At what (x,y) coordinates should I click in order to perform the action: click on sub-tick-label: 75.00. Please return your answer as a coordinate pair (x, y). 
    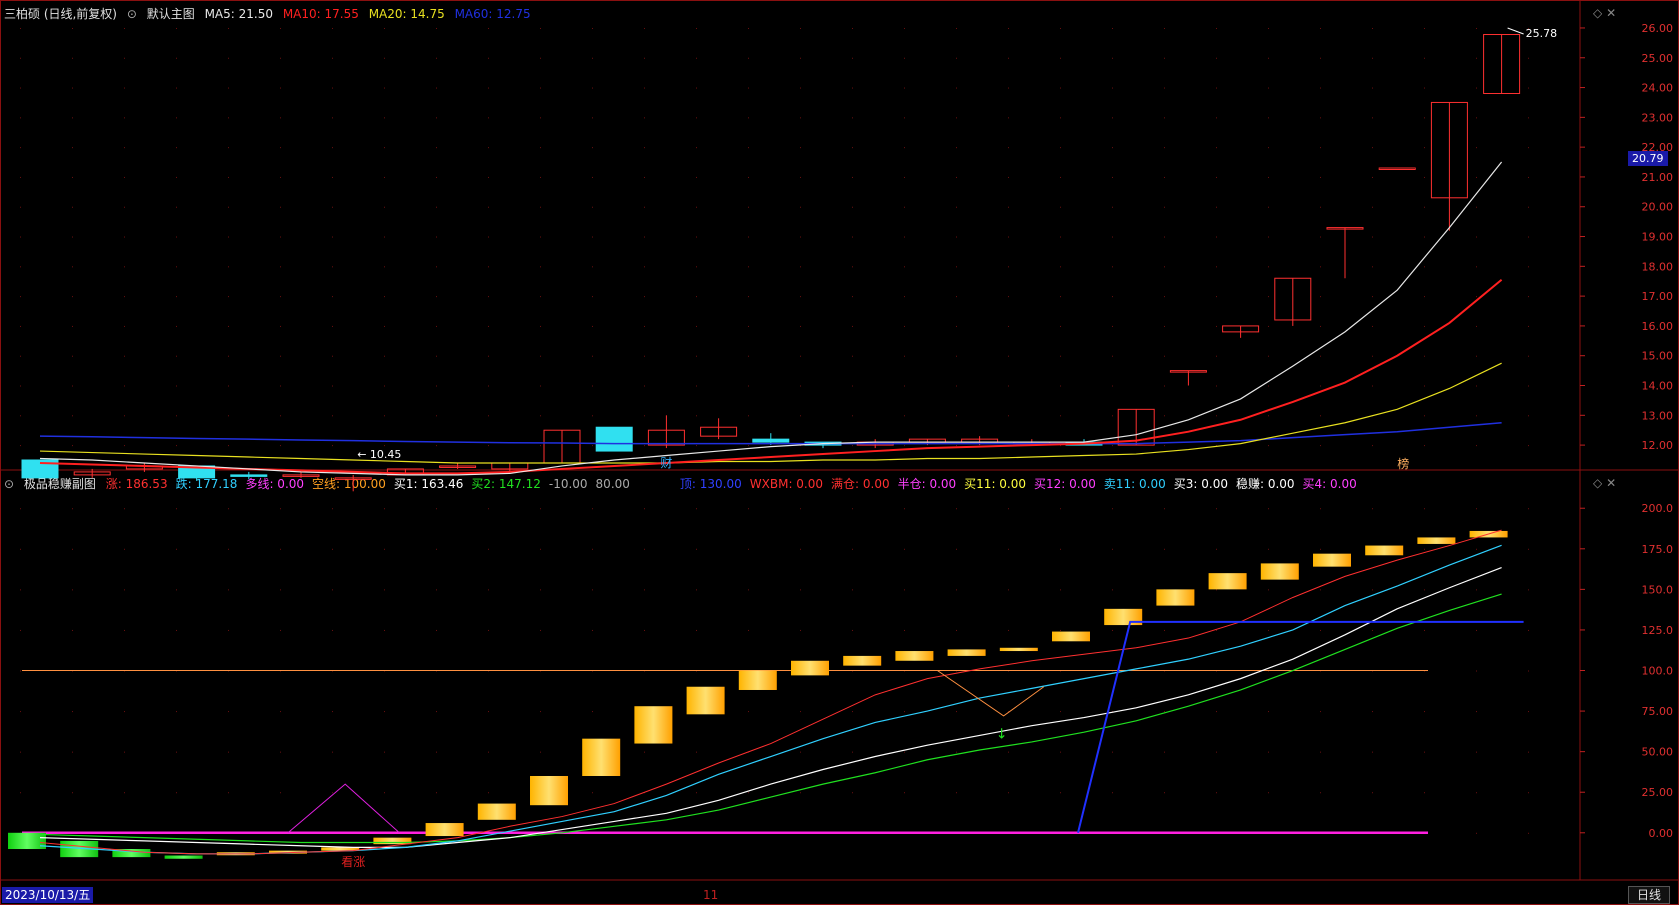
    Looking at the image, I should click on (1658, 711).